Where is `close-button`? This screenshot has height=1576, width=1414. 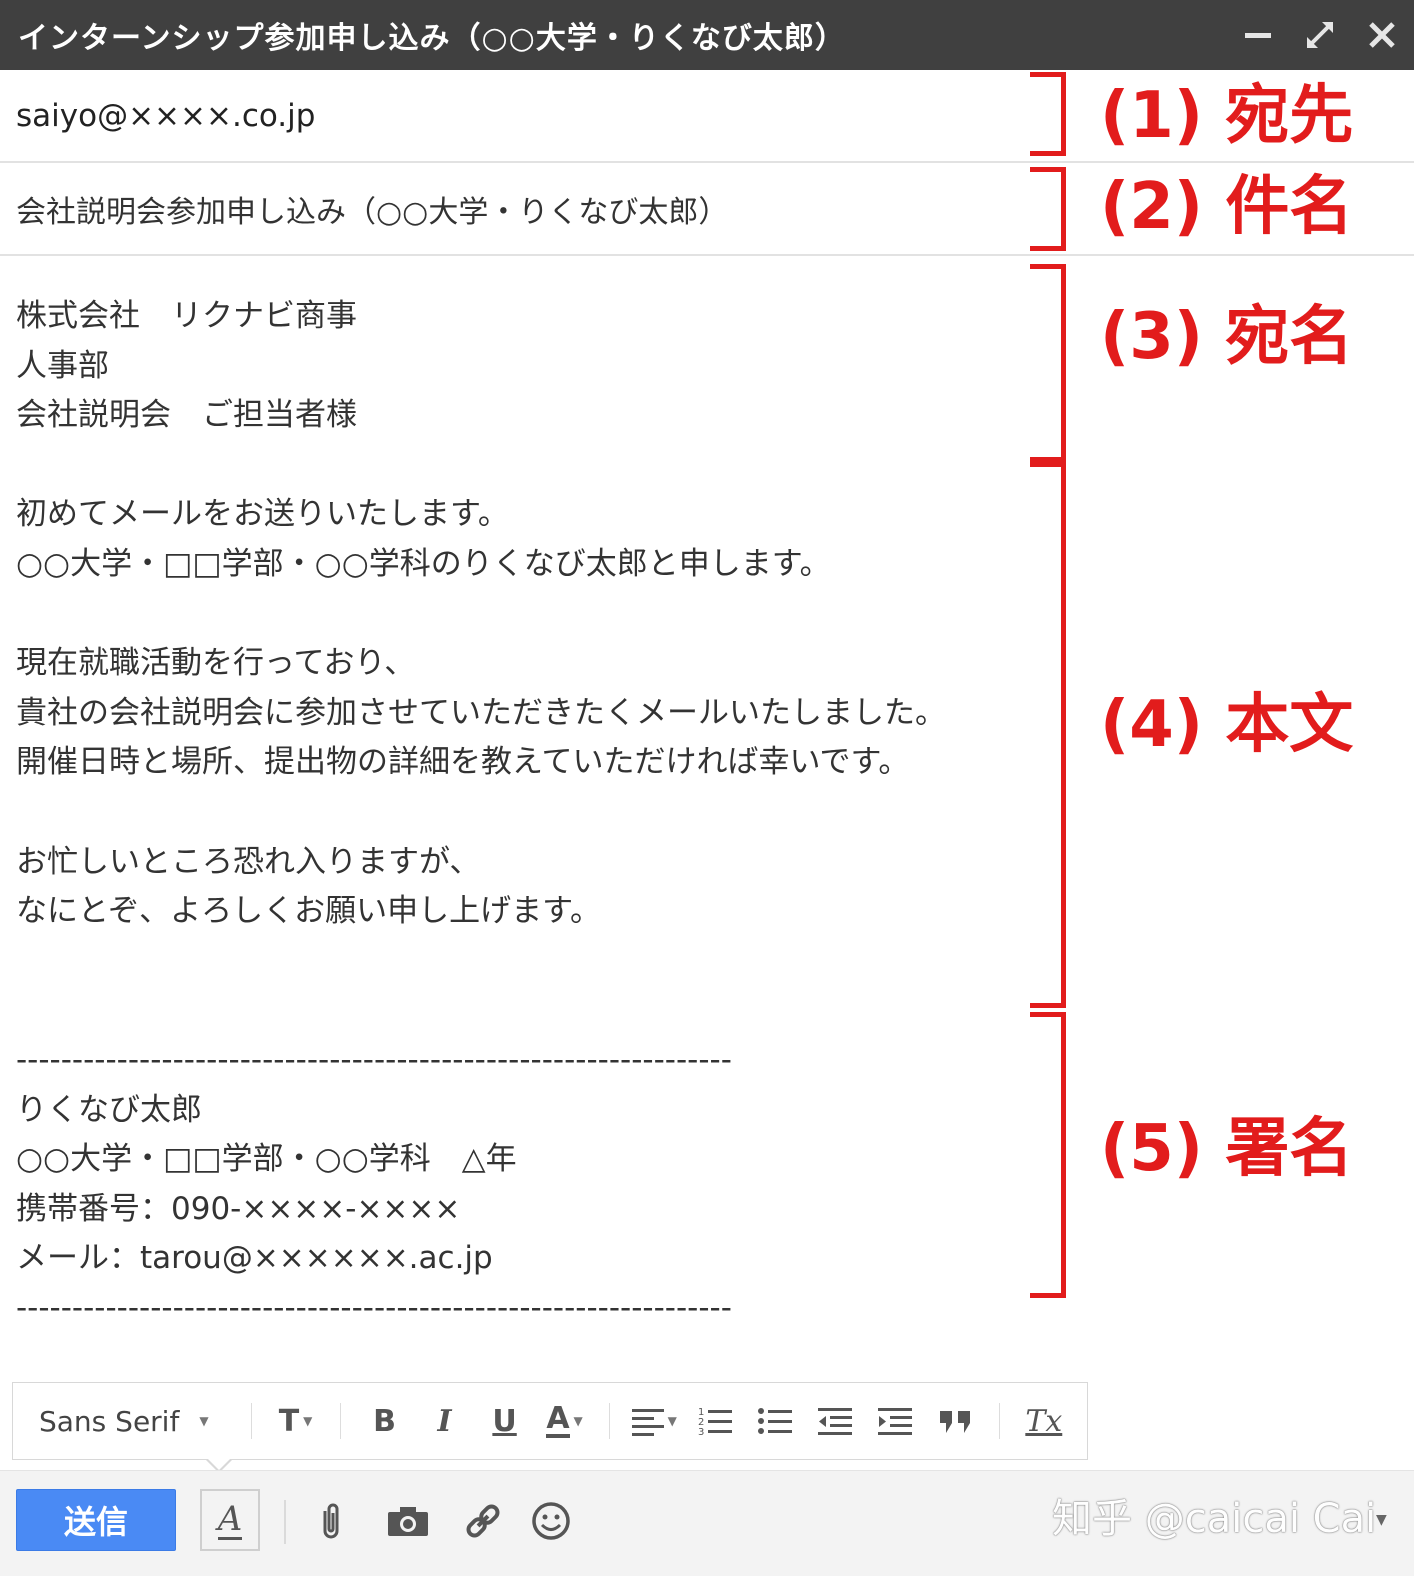 close-button is located at coordinates (1382, 35).